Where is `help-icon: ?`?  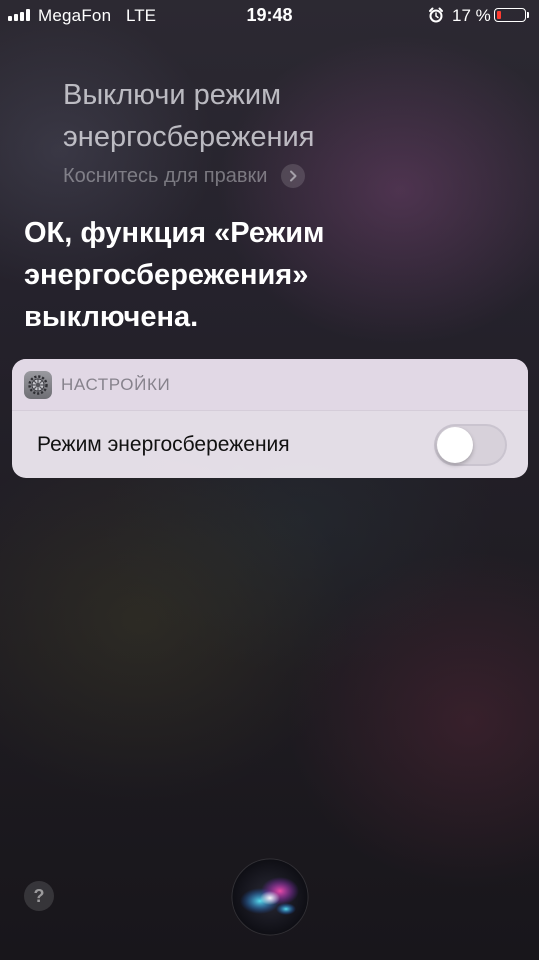 help-icon: ? is located at coordinates (39, 895).